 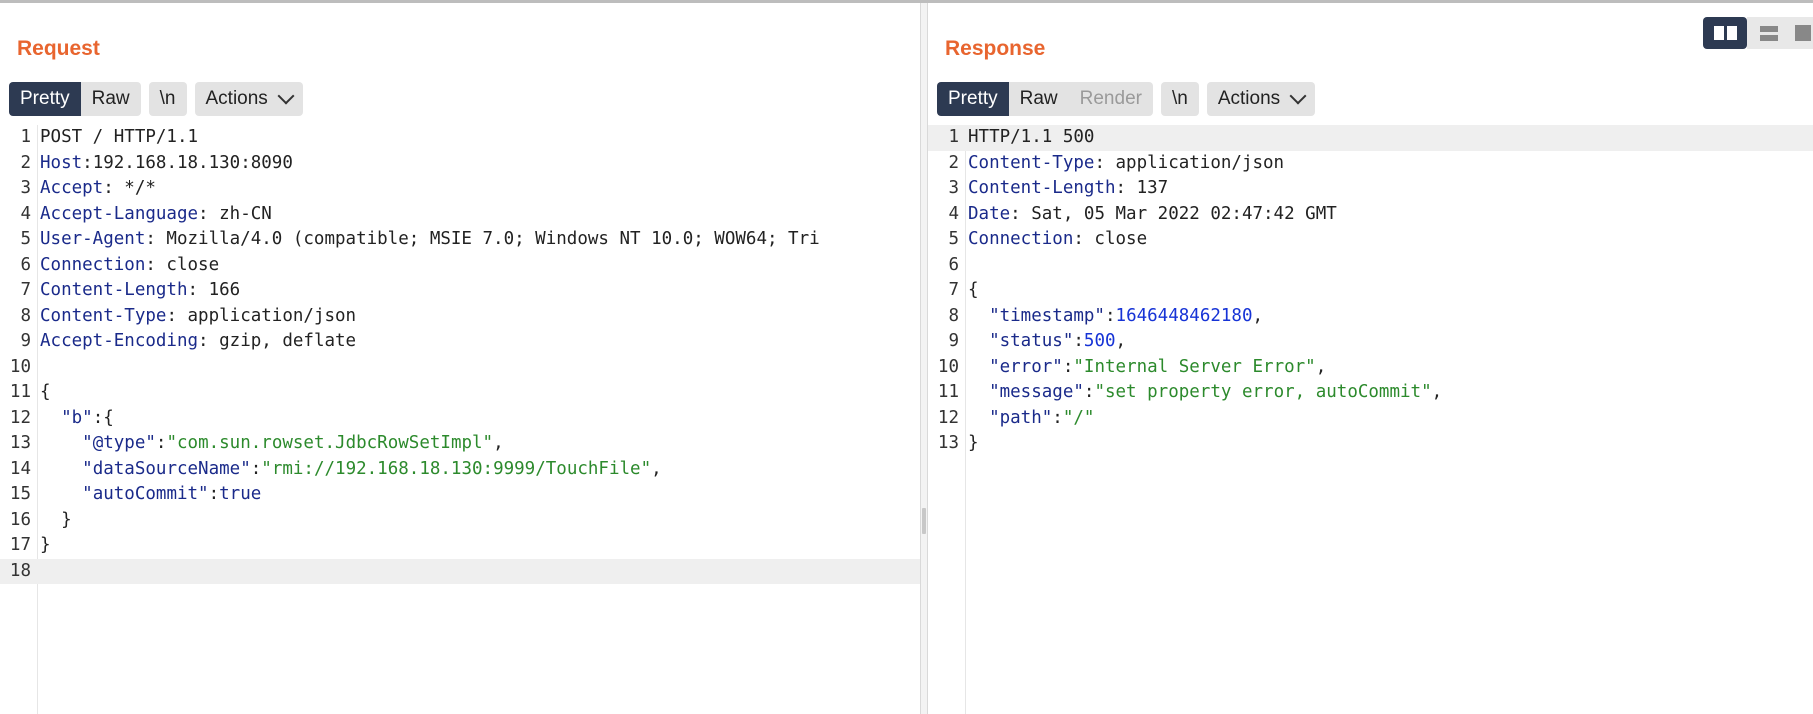 What do you see at coordinates (20, 366) in the screenshot?
I see `line-number: 10` at bounding box center [20, 366].